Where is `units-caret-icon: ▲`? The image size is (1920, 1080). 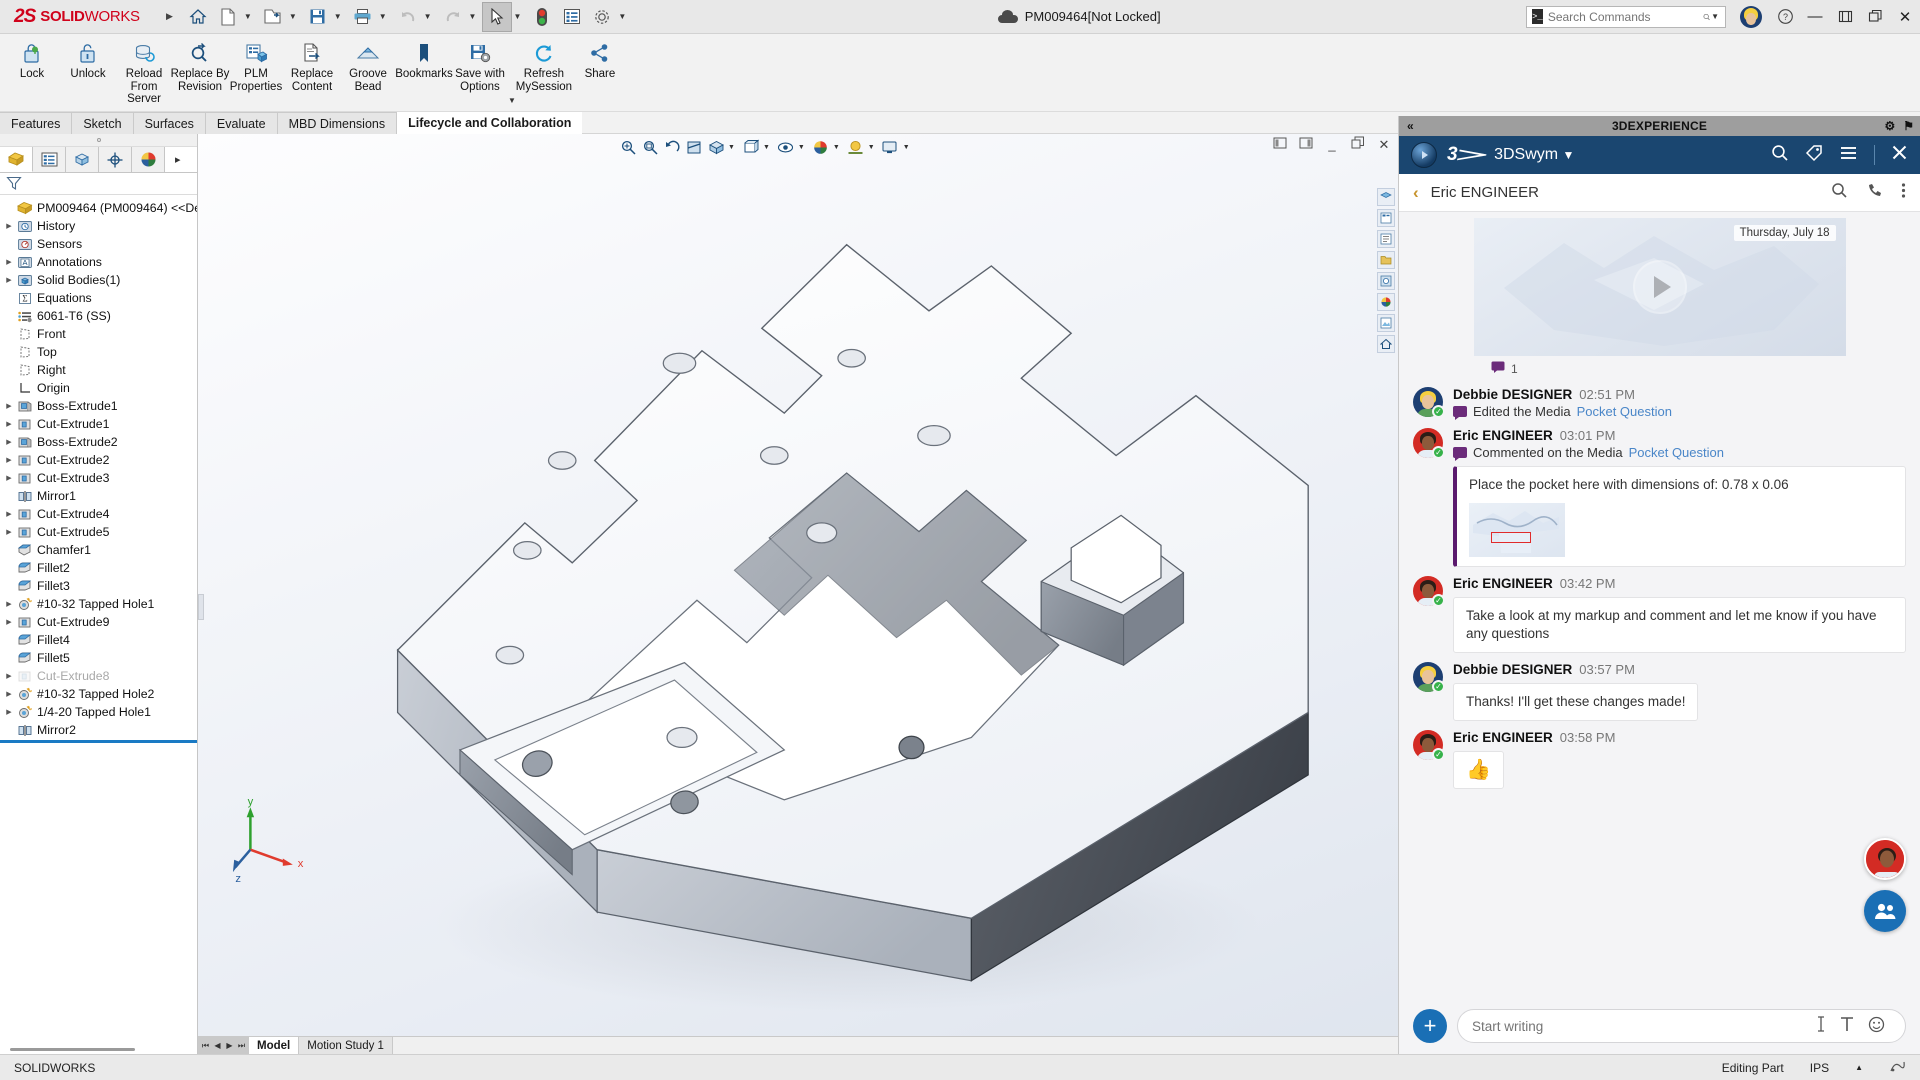 units-caret-icon: ▲ is located at coordinates (1859, 1067).